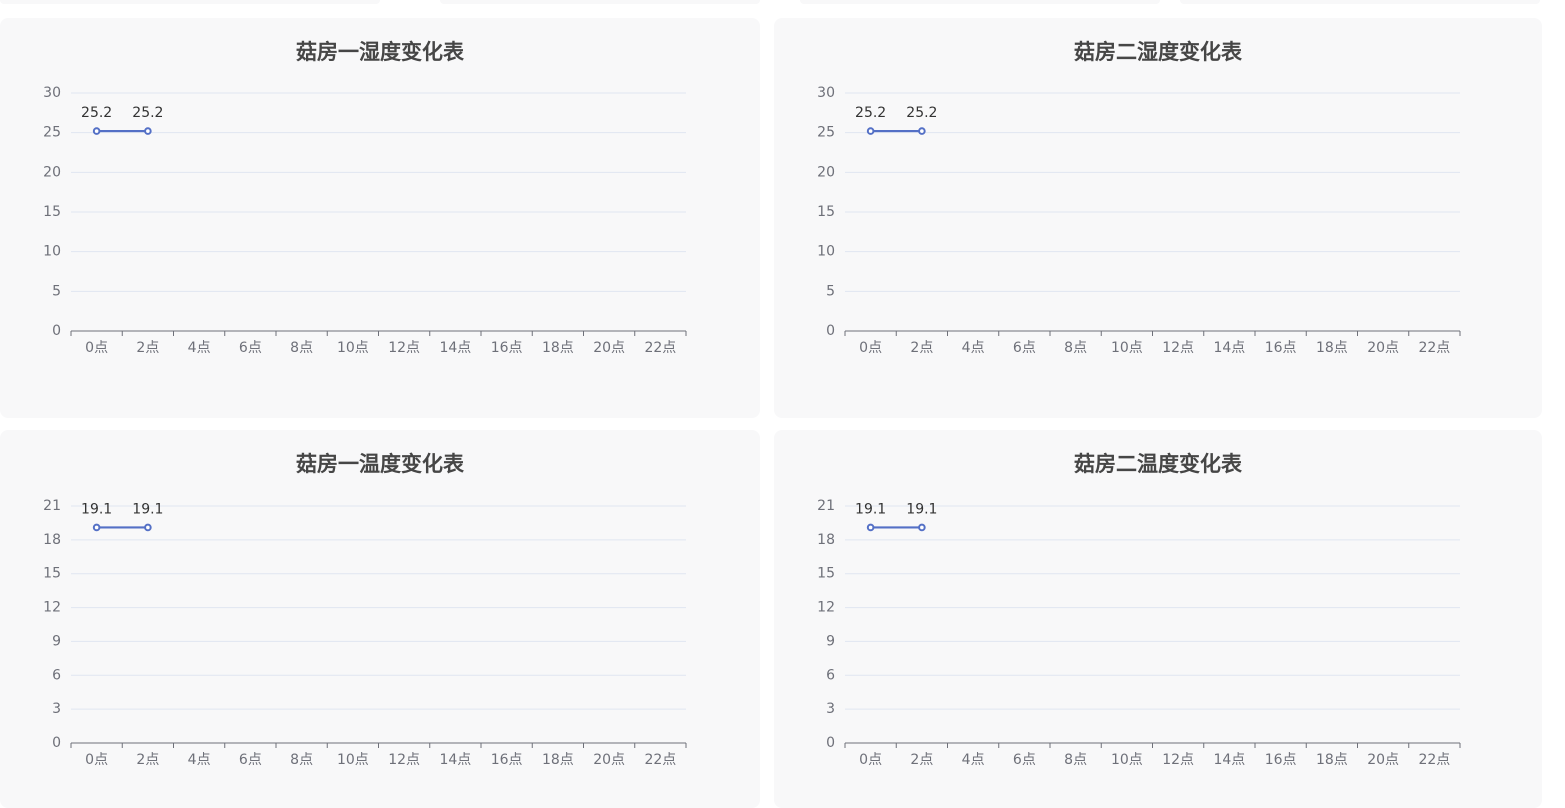 This screenshot has height=808, width=1565. What do you see at coordinates (980, 2) in the screenshot?
I see `panel-top-partial-right` at bounding box center [980, 2].